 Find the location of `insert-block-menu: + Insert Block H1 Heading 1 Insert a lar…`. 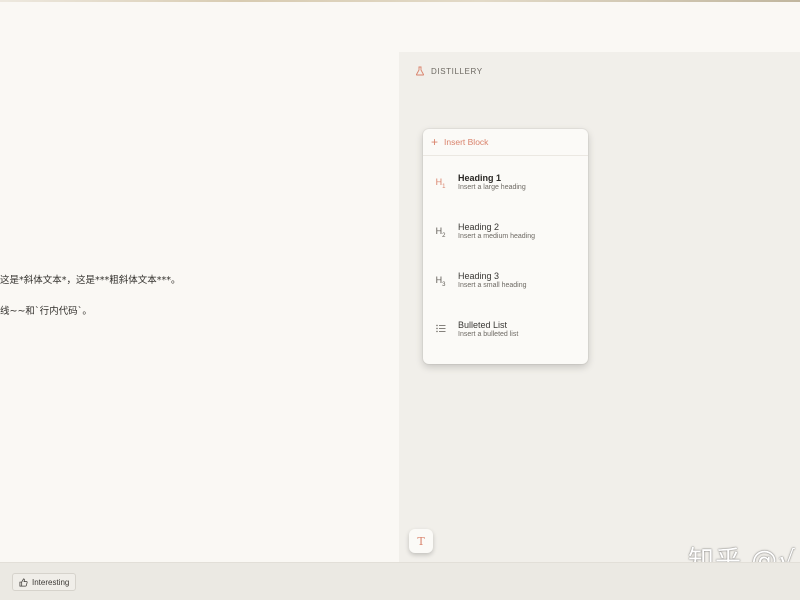

insert-block-menu: + Insert Block H1 Heading 1 Insert a lar… is located at coordinates (505, 246).